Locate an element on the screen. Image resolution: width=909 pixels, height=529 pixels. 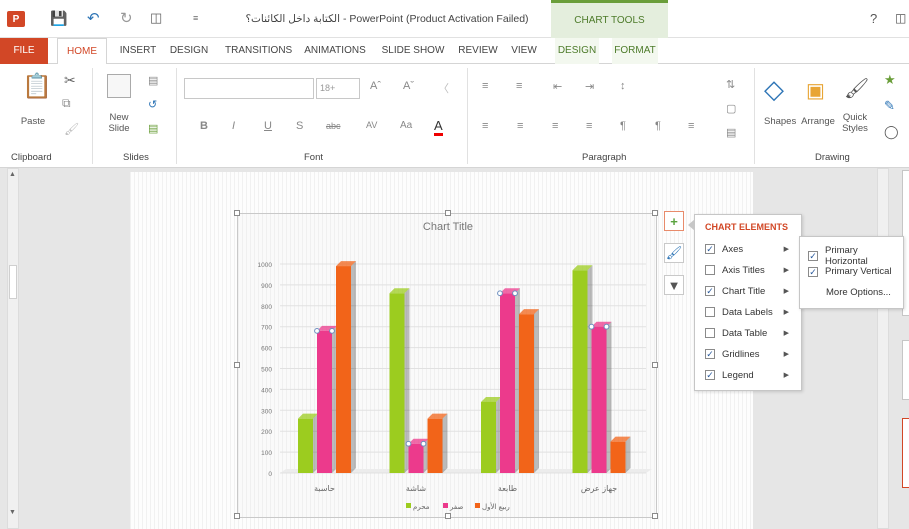
ribbon-display-options-icon: ◫ is located at coordinates (900, 18).